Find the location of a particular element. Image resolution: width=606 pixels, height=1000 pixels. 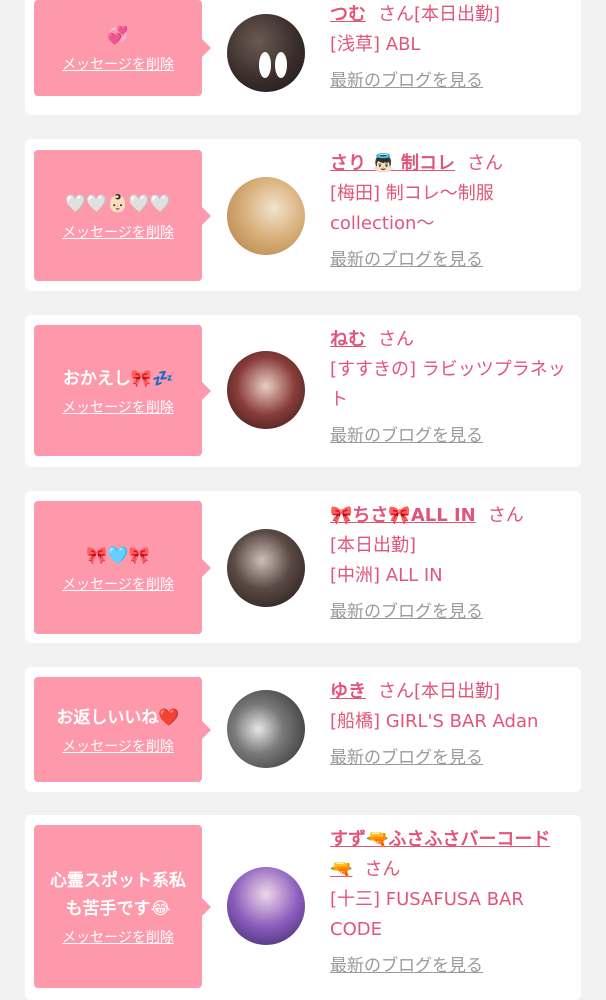

cast-name-link: ねむ is located at coordinates (348, 339).